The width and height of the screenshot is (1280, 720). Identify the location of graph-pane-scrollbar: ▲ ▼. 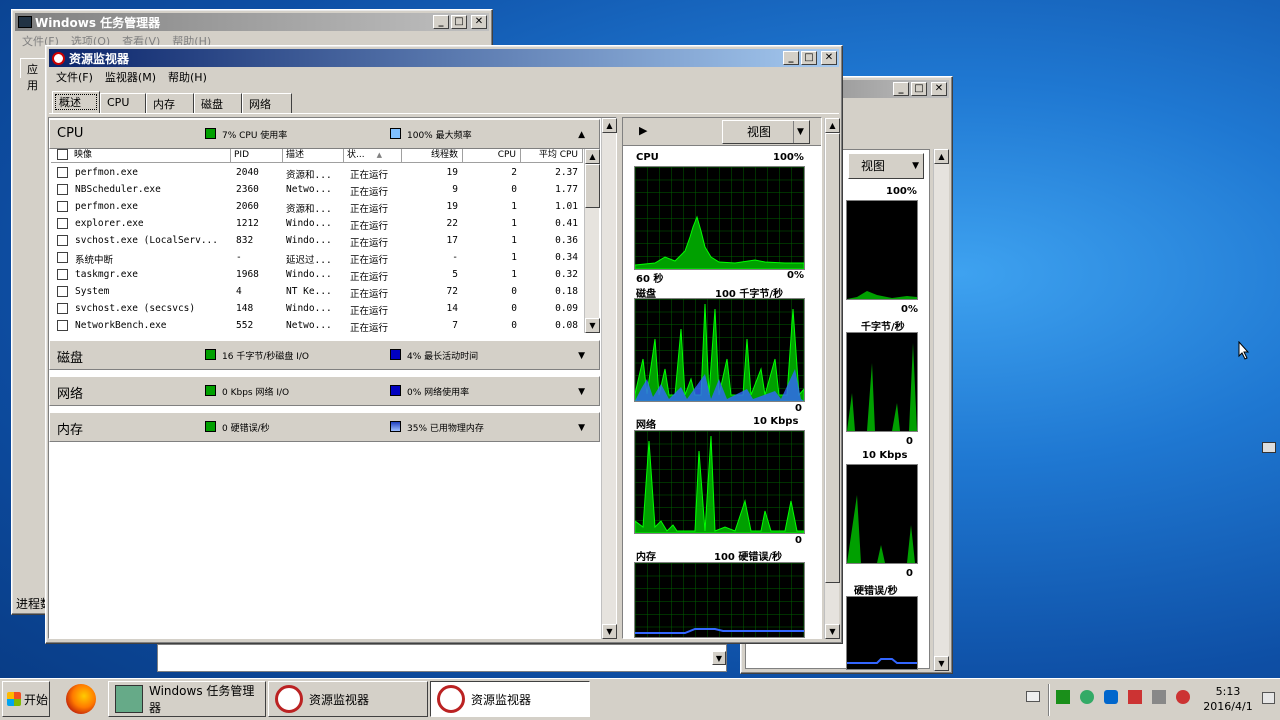
(832, 378).